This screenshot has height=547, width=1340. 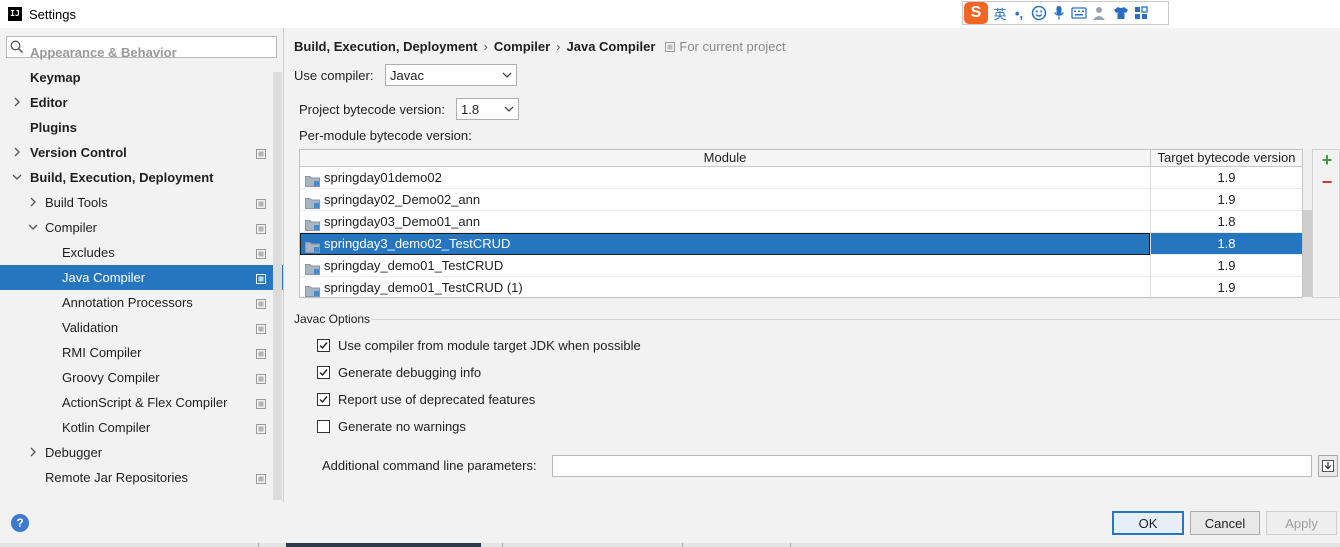 What do you see at coordinates (1225, 523) in the screenshot?
I see `cancel-button: Cancel` at bounding box center [1225, 523].